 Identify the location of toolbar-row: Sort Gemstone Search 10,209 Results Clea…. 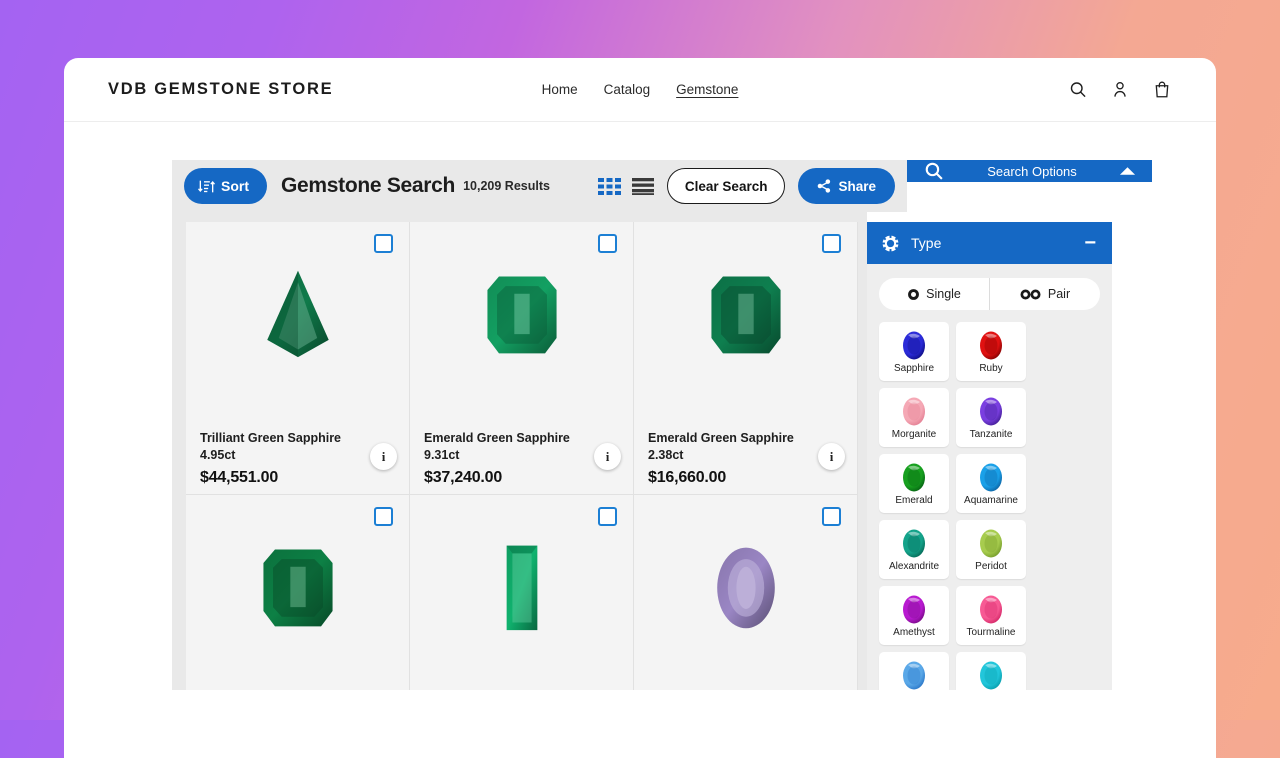
(662, 186).